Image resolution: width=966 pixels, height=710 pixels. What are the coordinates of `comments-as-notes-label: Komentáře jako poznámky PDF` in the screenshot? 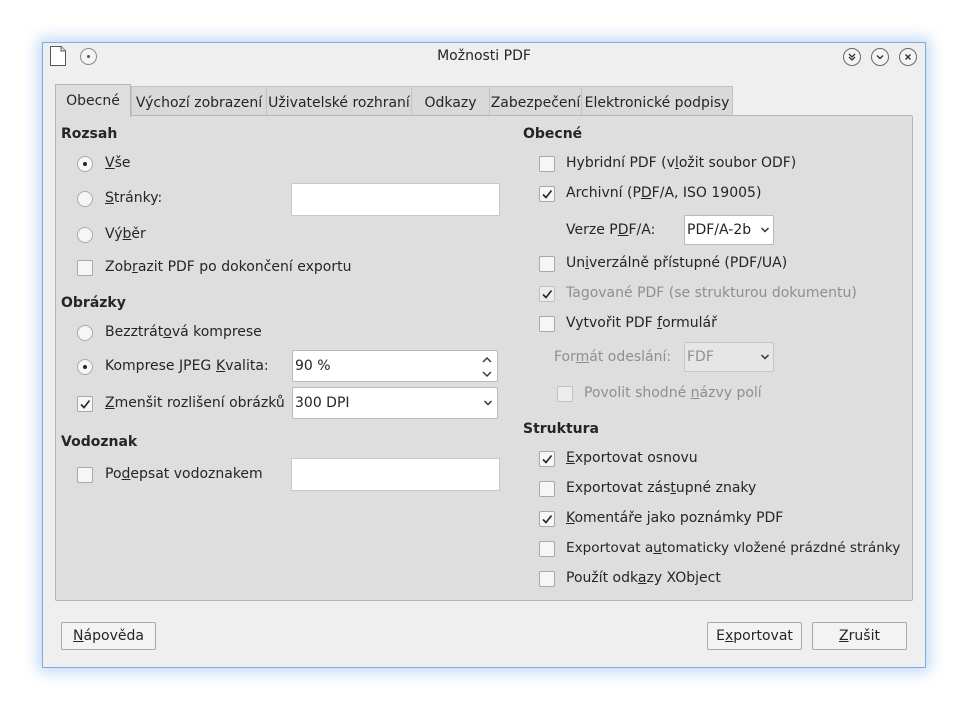 It's located at (674, 518).